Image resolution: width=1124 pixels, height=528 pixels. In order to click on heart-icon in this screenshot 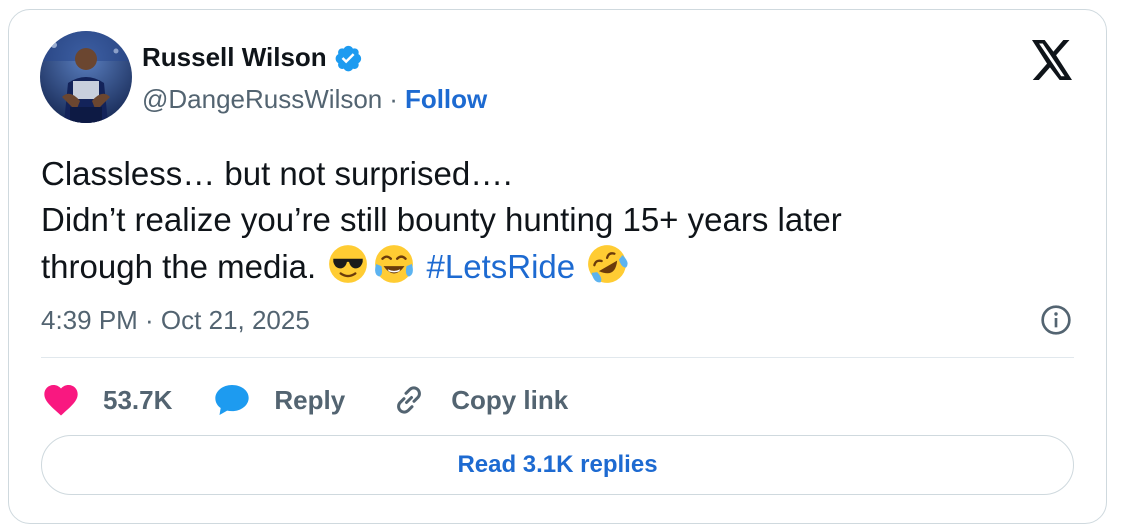, I will do `click(61, 400)`.